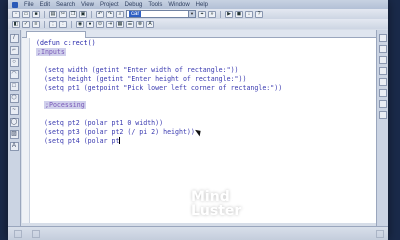  What do you see at coordinates (382, 115) in the screenshot?
I see `osnap-icon` at bounding box center [382, 115].